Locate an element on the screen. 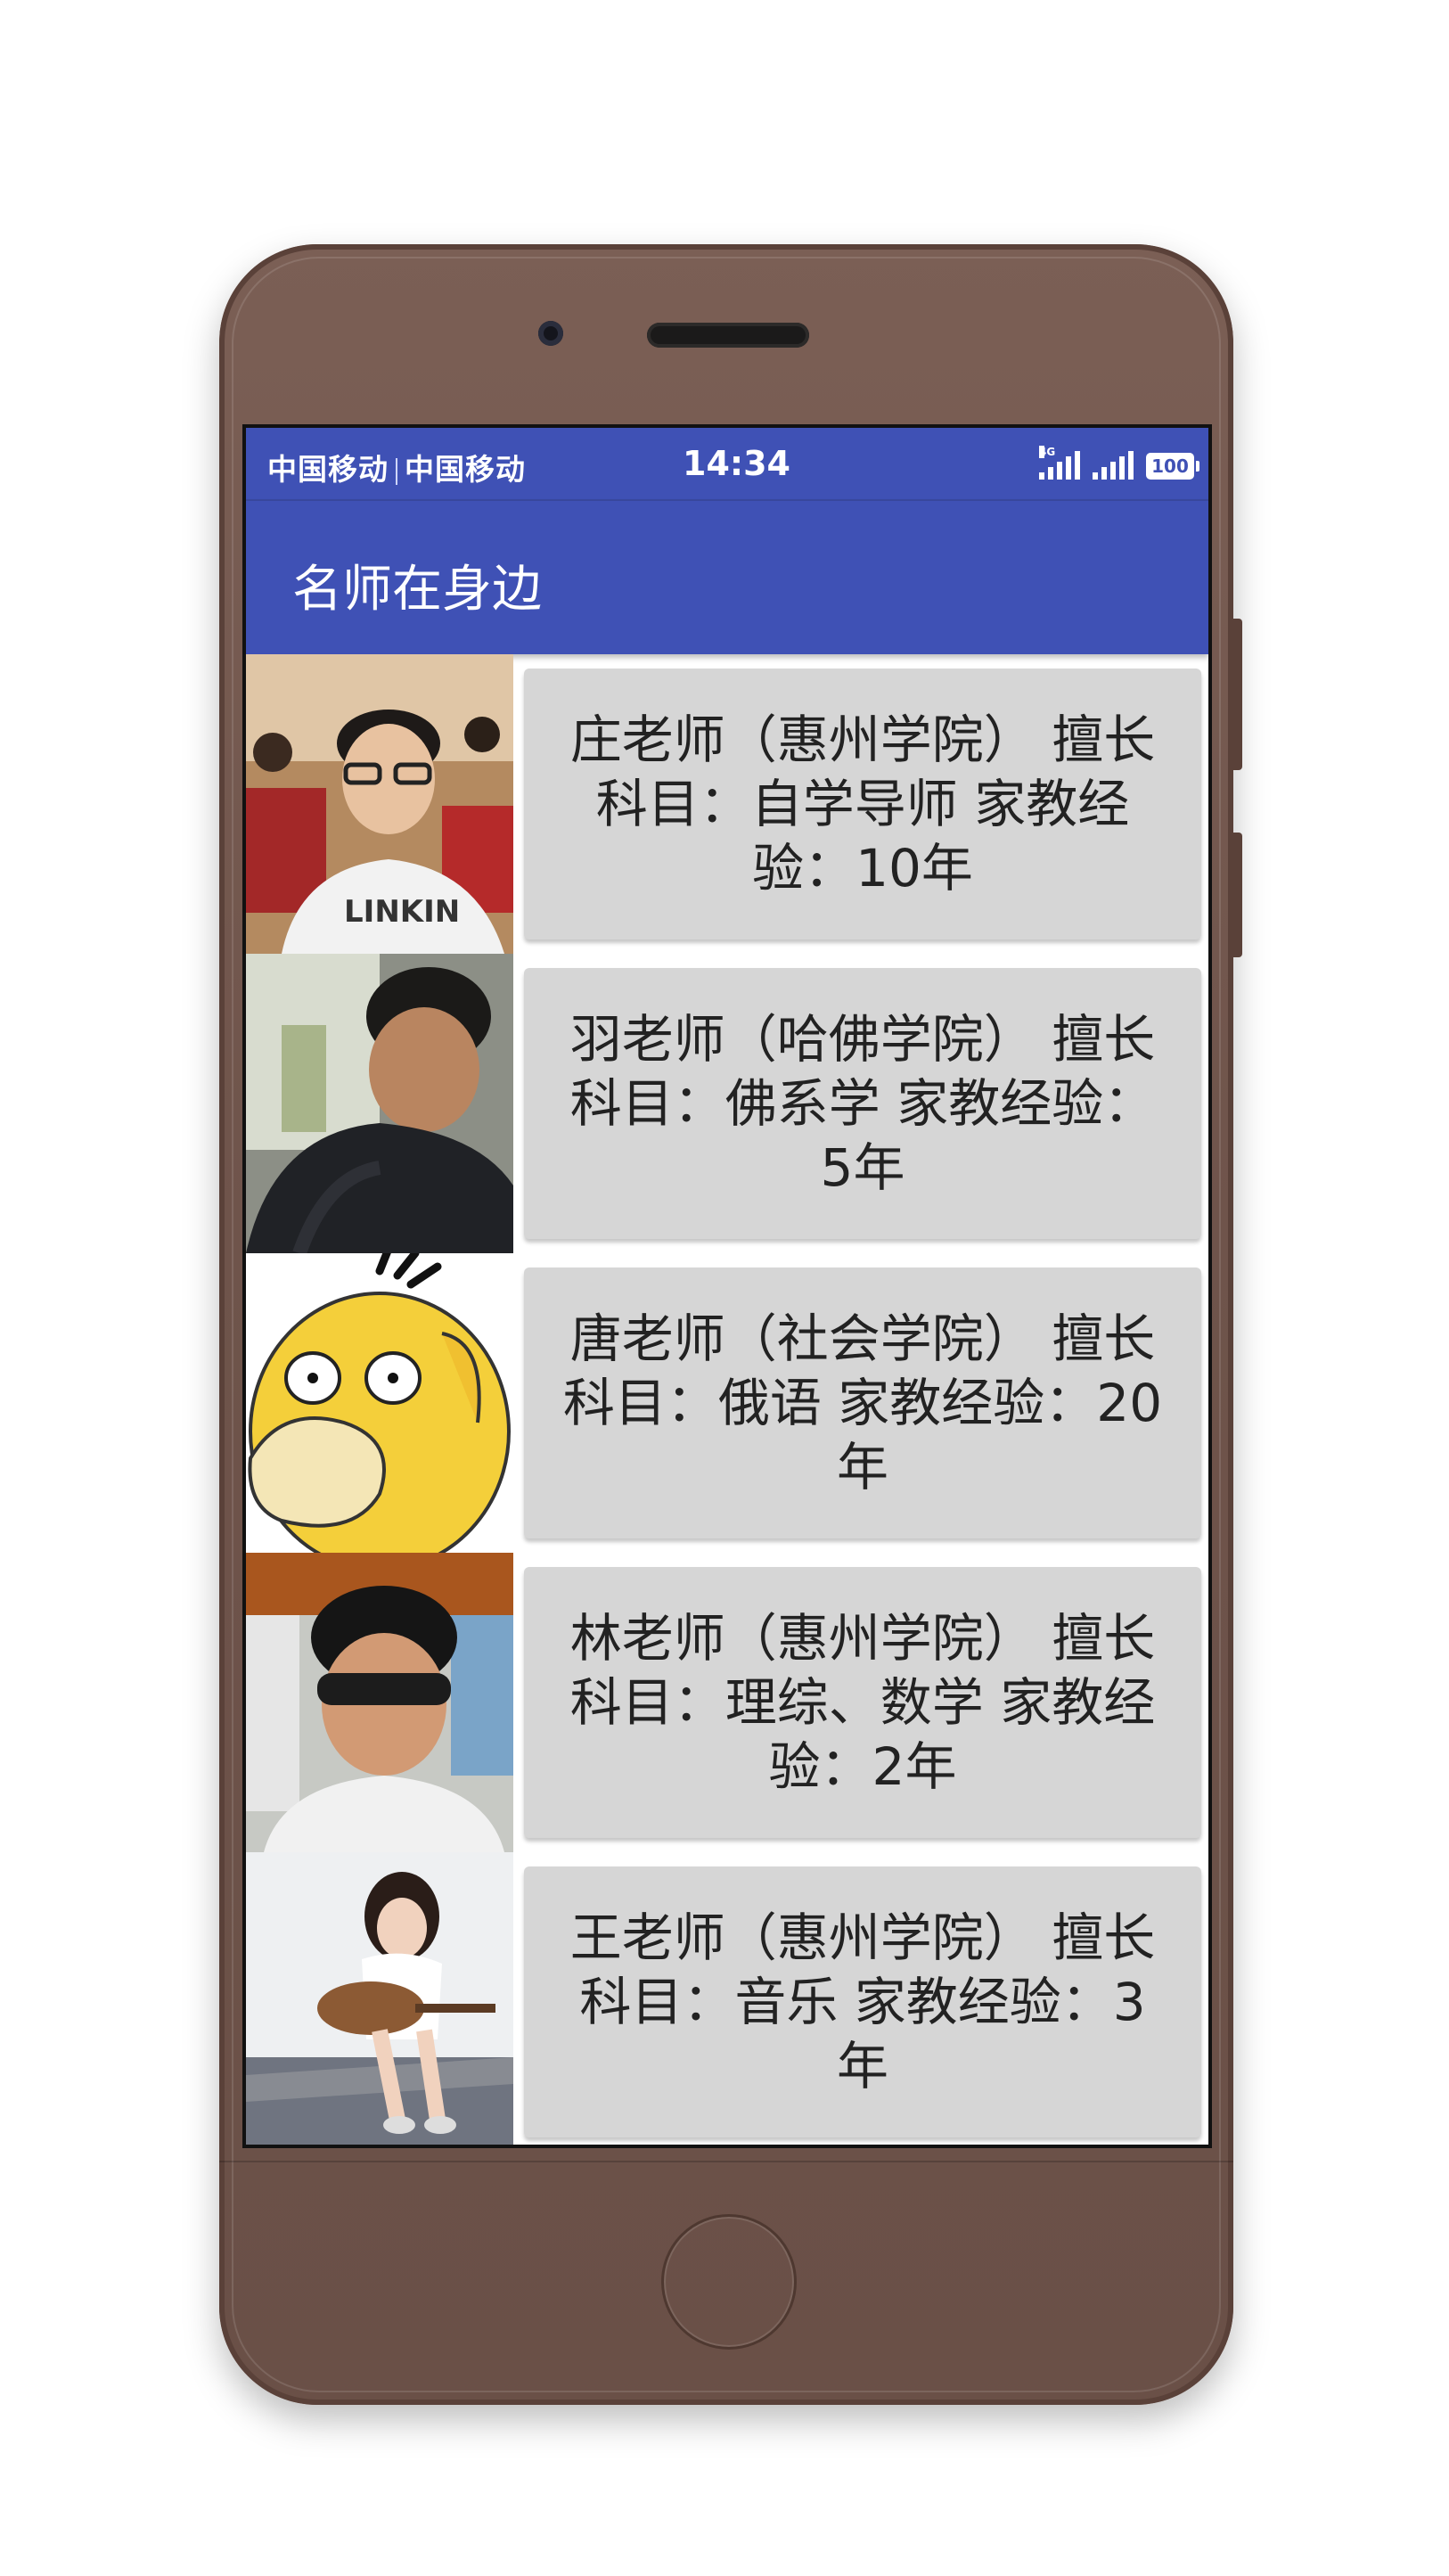 This screenshot has height=2576, width=1449. list-item: 唐老师（社会学院） 擅长科目：俄语 家教经验：20年 is located at coordinates (727, 1403).